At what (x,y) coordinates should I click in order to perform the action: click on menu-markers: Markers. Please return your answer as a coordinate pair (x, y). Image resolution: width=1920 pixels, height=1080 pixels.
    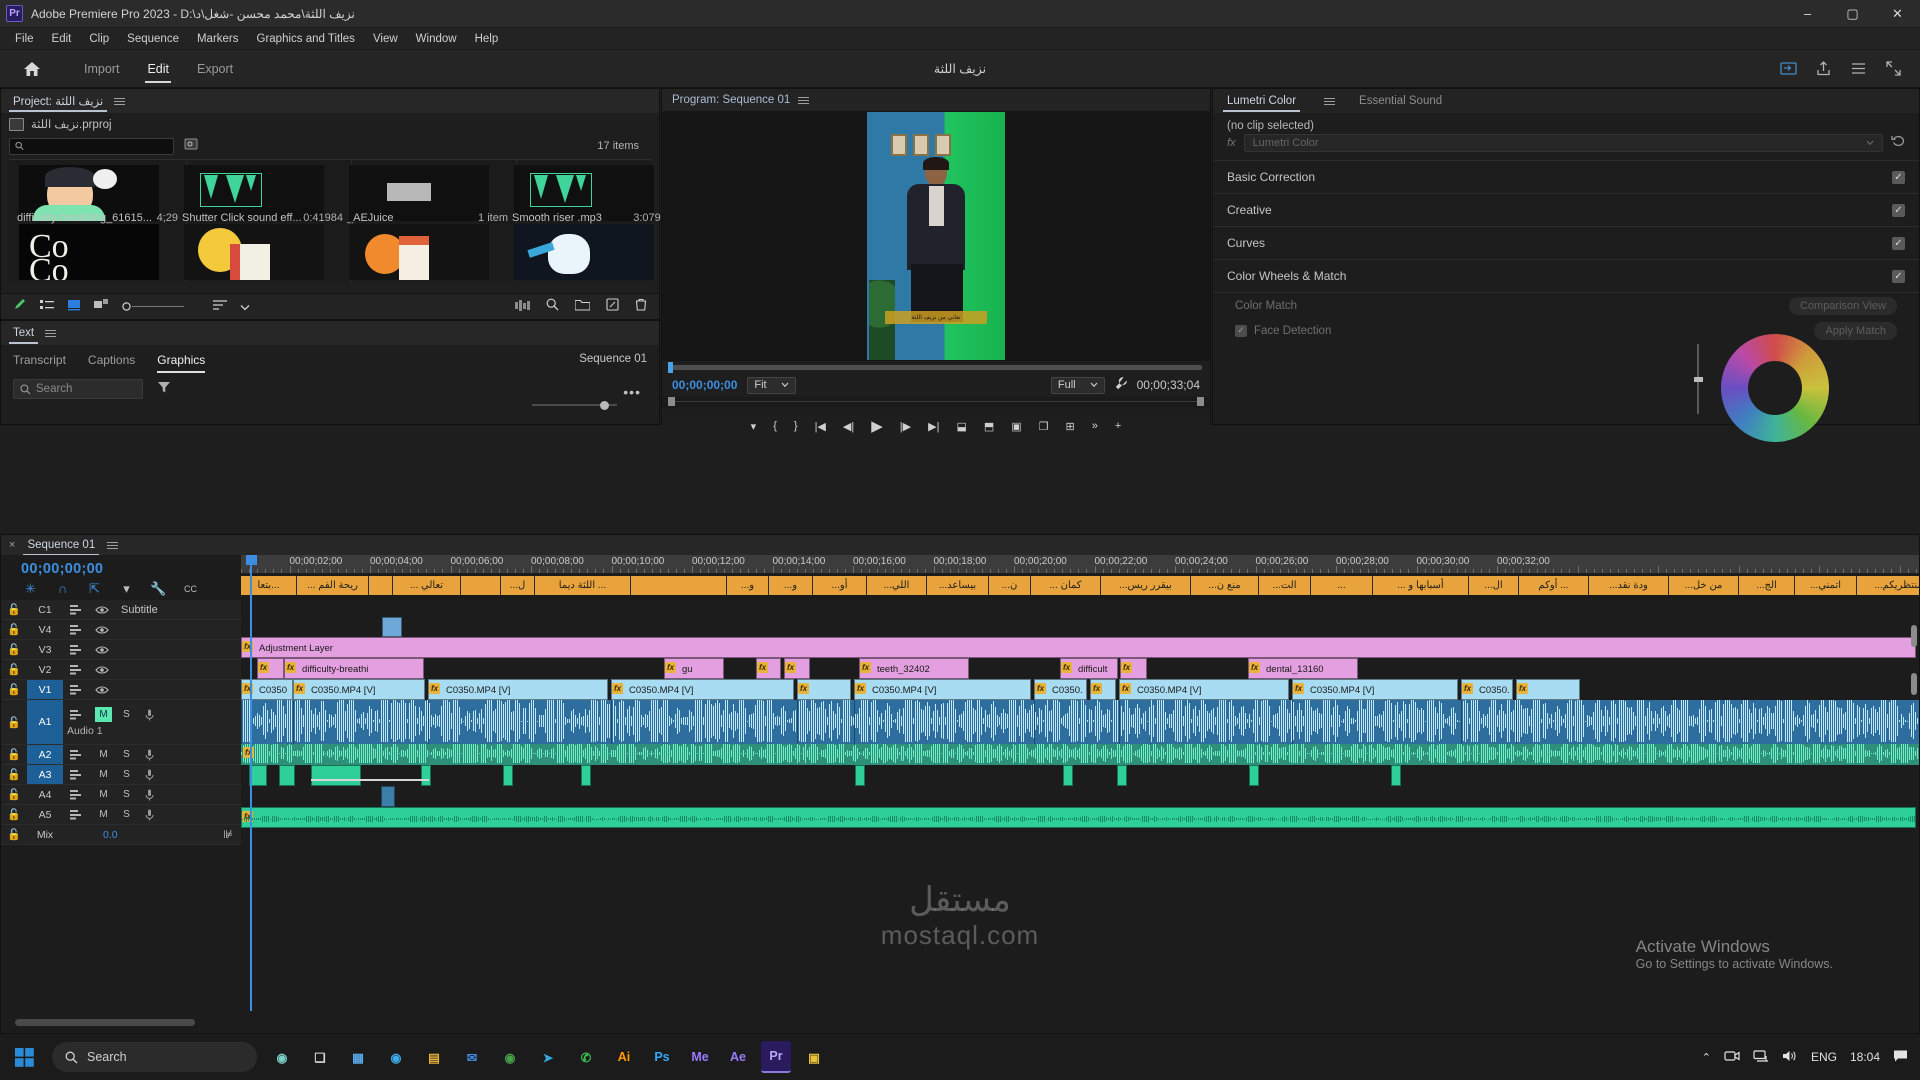
    Looking at the image, I should click on (218, 39).